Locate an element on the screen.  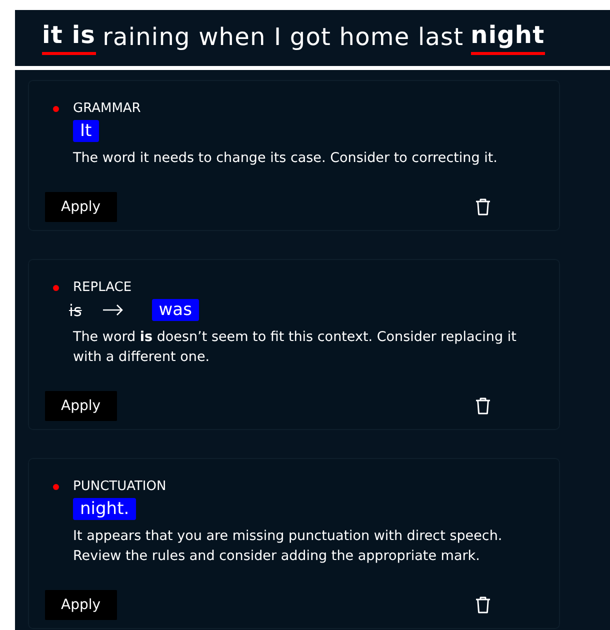
flagged-word: night is located at coordinates (507, 38).